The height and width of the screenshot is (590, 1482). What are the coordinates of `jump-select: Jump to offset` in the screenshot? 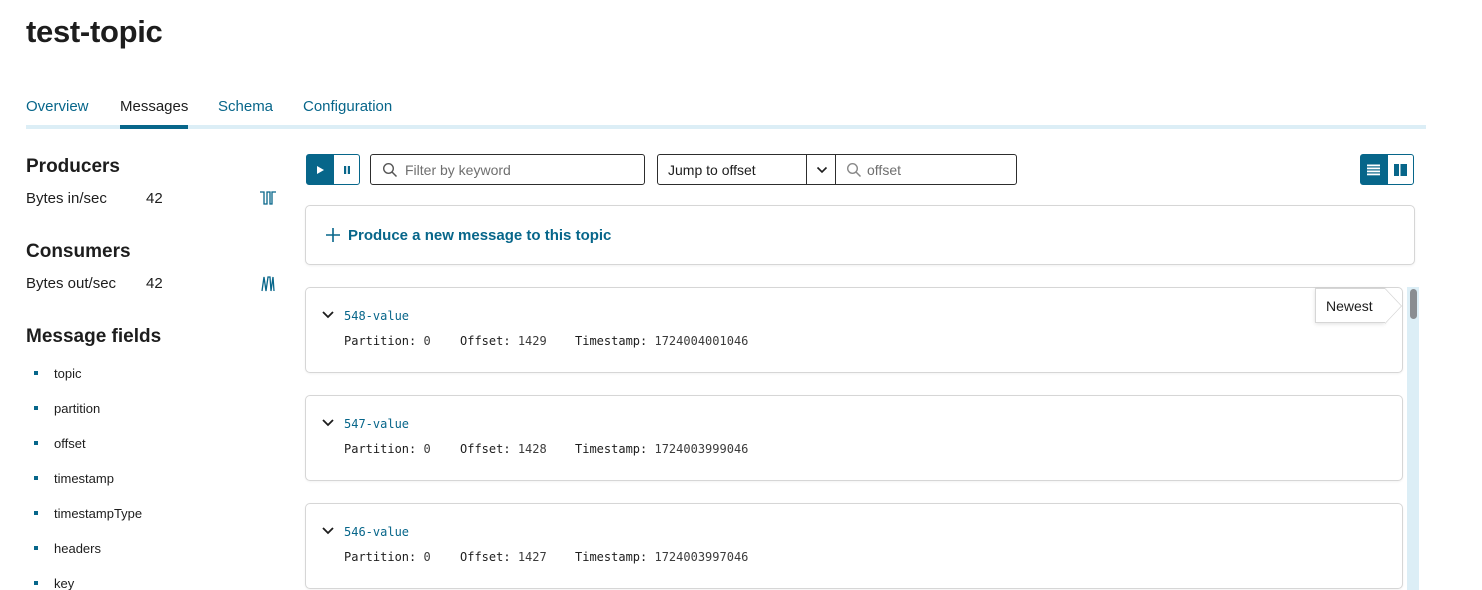 It's located at (747, 169).